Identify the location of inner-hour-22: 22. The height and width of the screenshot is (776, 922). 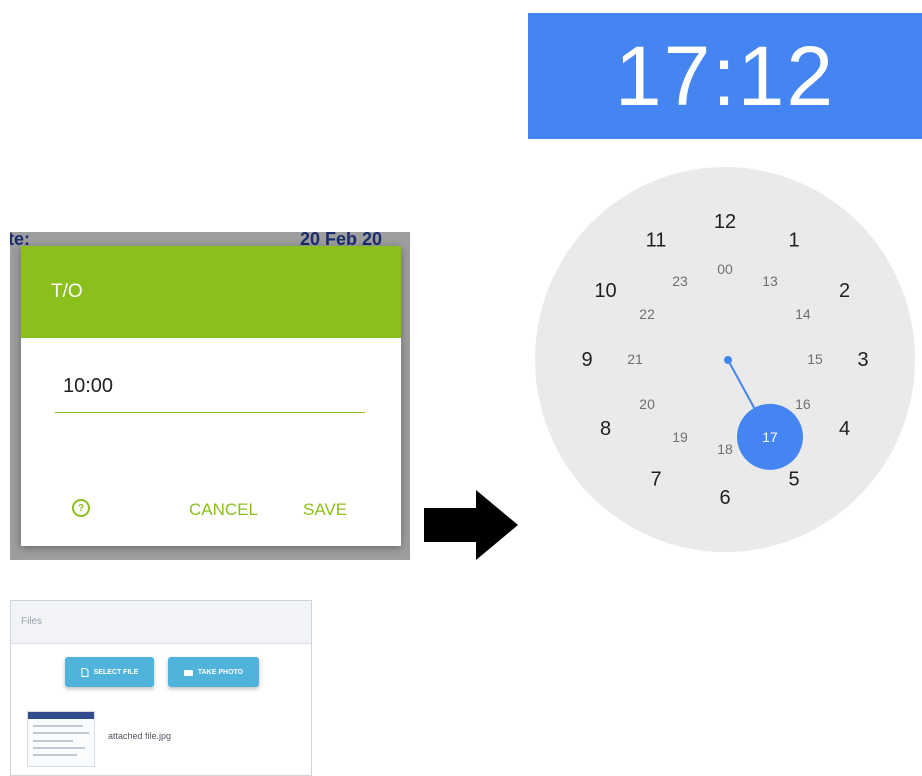
(647, 314).